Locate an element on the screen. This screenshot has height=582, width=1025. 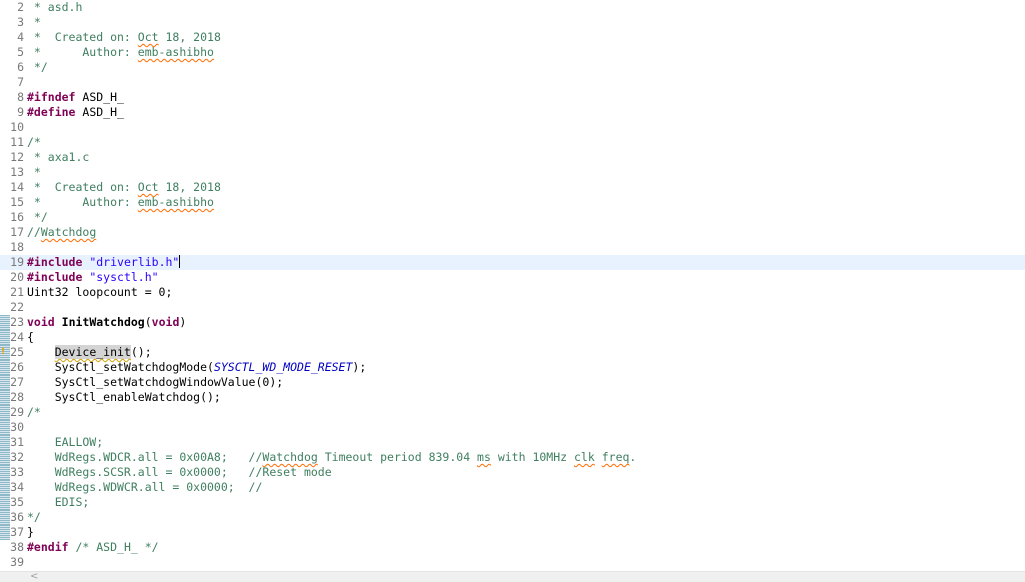
code-line-19: 19 #include "driverlib.h" is located at coordinates (512, 262).